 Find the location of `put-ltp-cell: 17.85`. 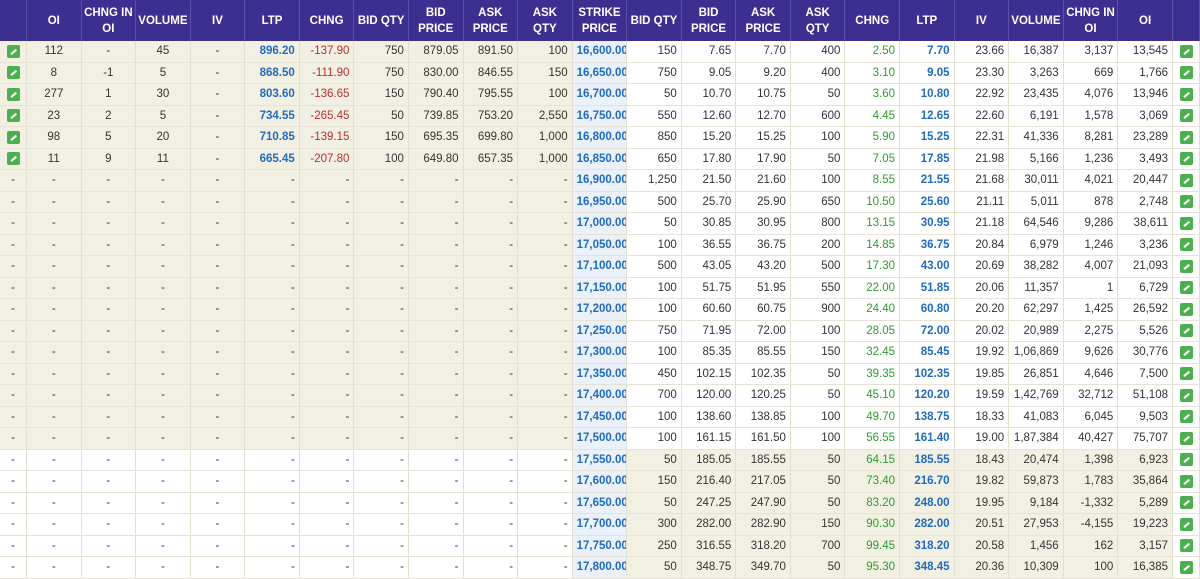

put-ltp-cell: 17.85 is located at coordinates (927, 159).